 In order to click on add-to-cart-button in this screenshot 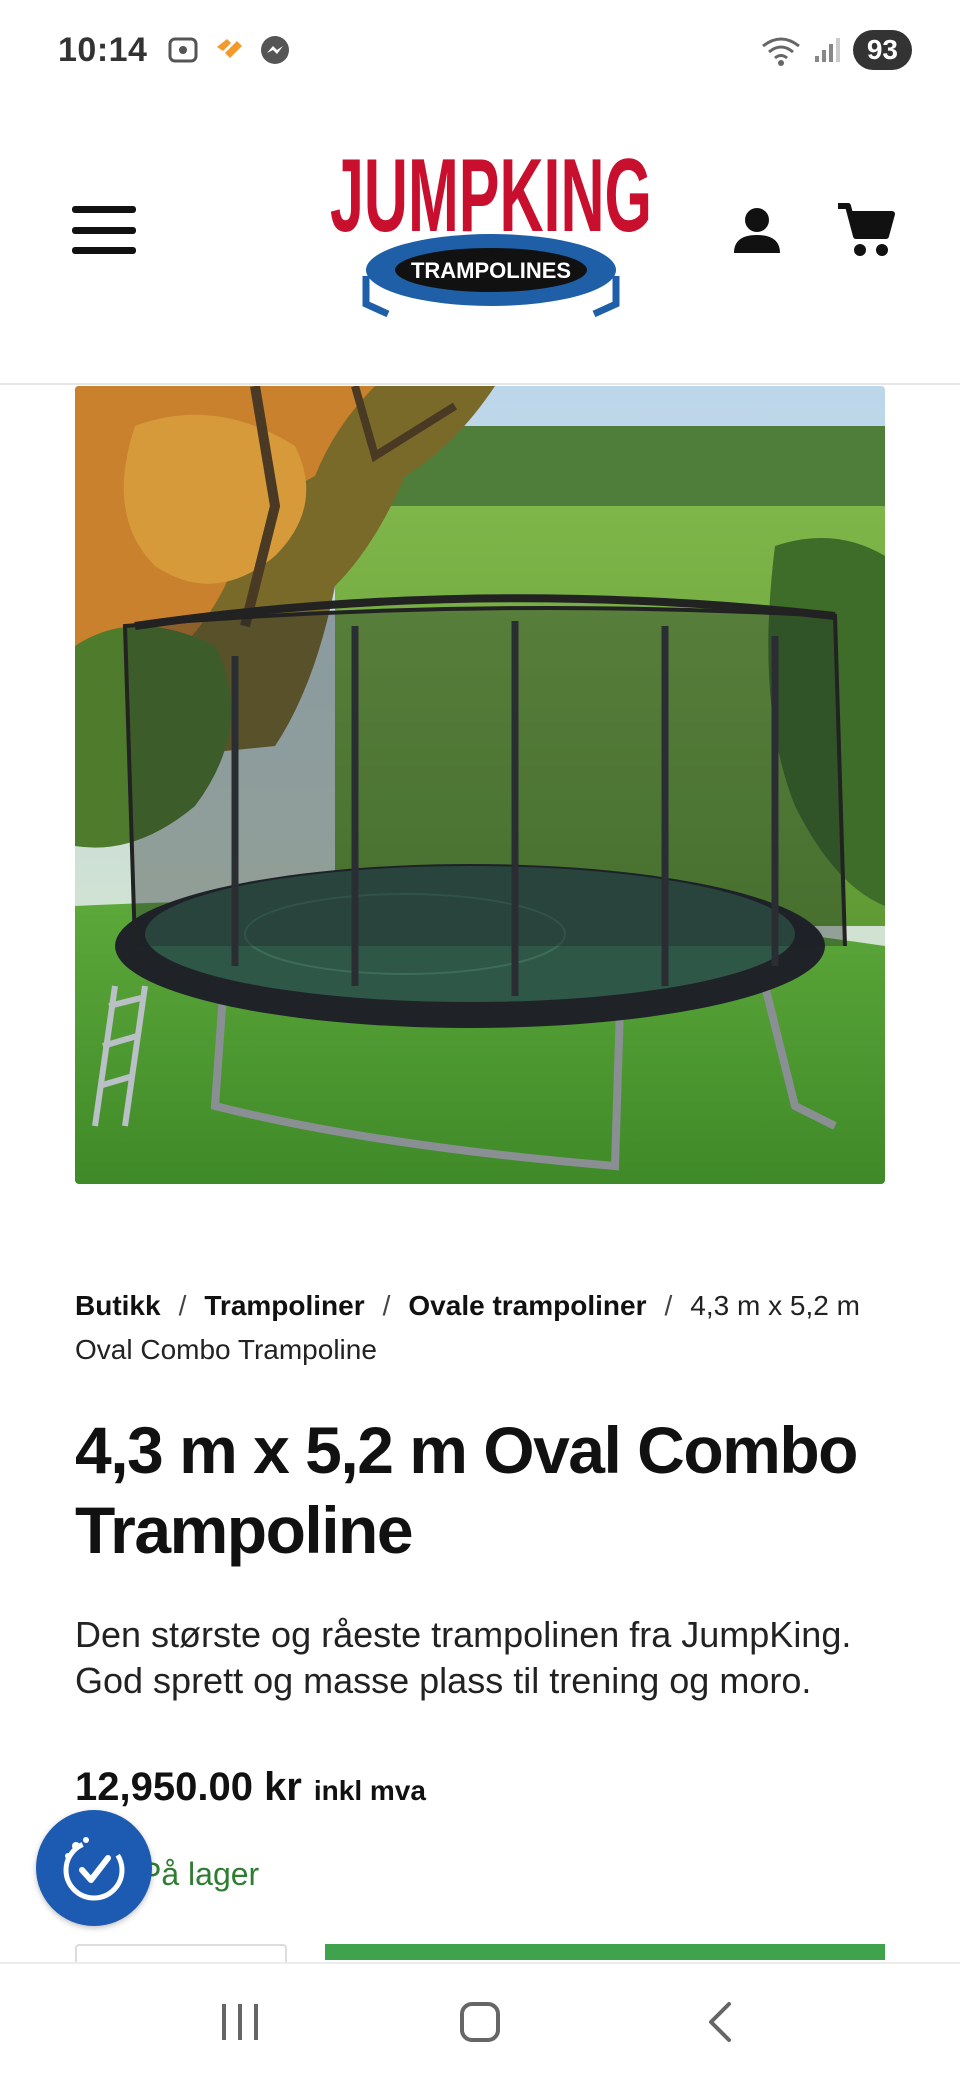, I will do `click(605, 1952)`.